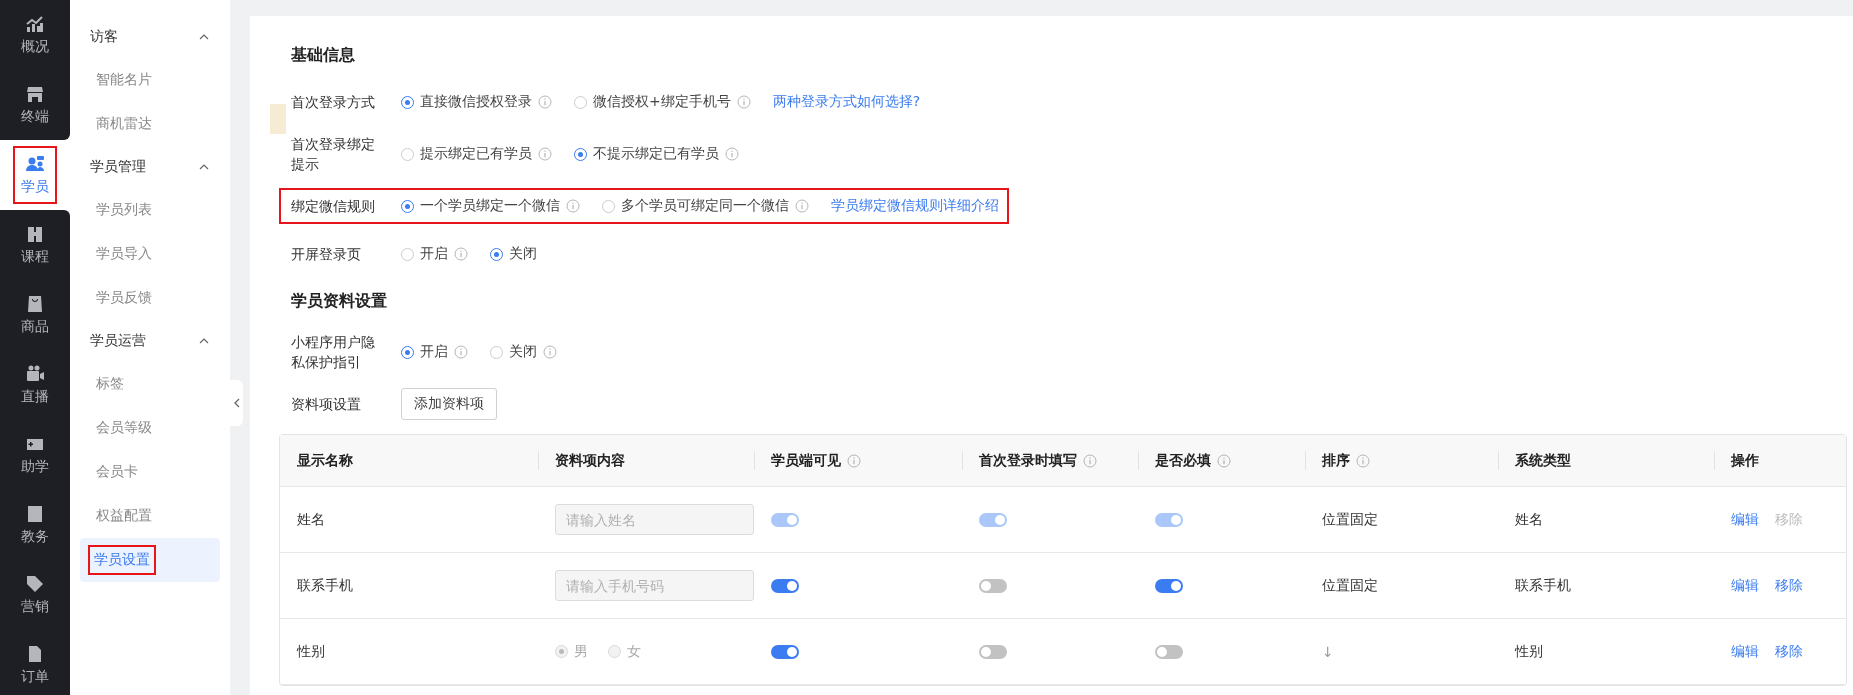  What do you see at coordinates (590, 460) in the screenshot?
I see `column-header: 资料项内容` at bounding box center [590, 460].